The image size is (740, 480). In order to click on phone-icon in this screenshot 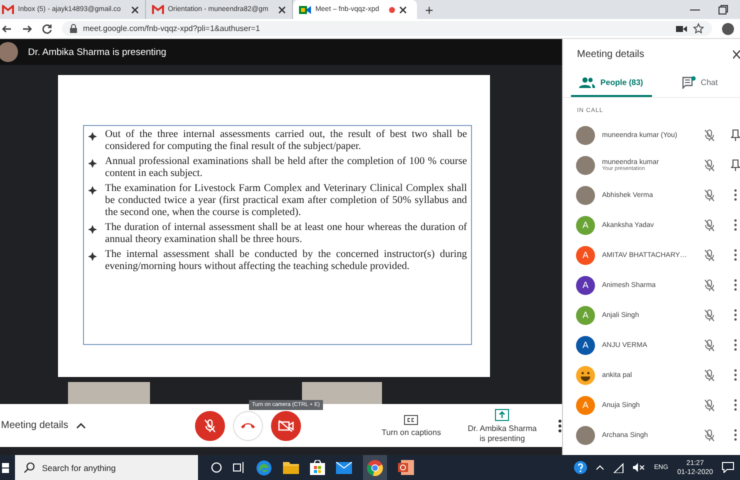, I will do `click(248, 425)`.